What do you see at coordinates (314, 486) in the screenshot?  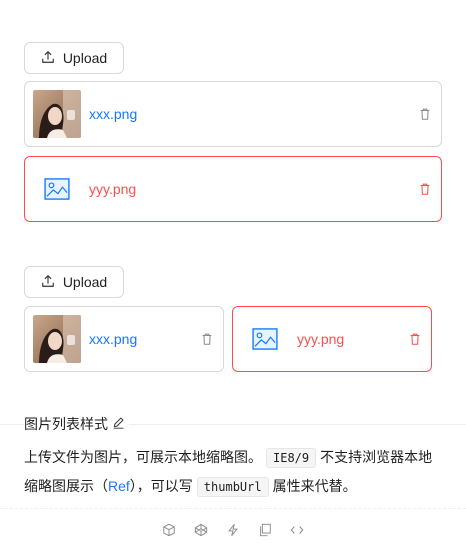 I see `desc-text: 属性来代替。` at bounding box center [314, 486].